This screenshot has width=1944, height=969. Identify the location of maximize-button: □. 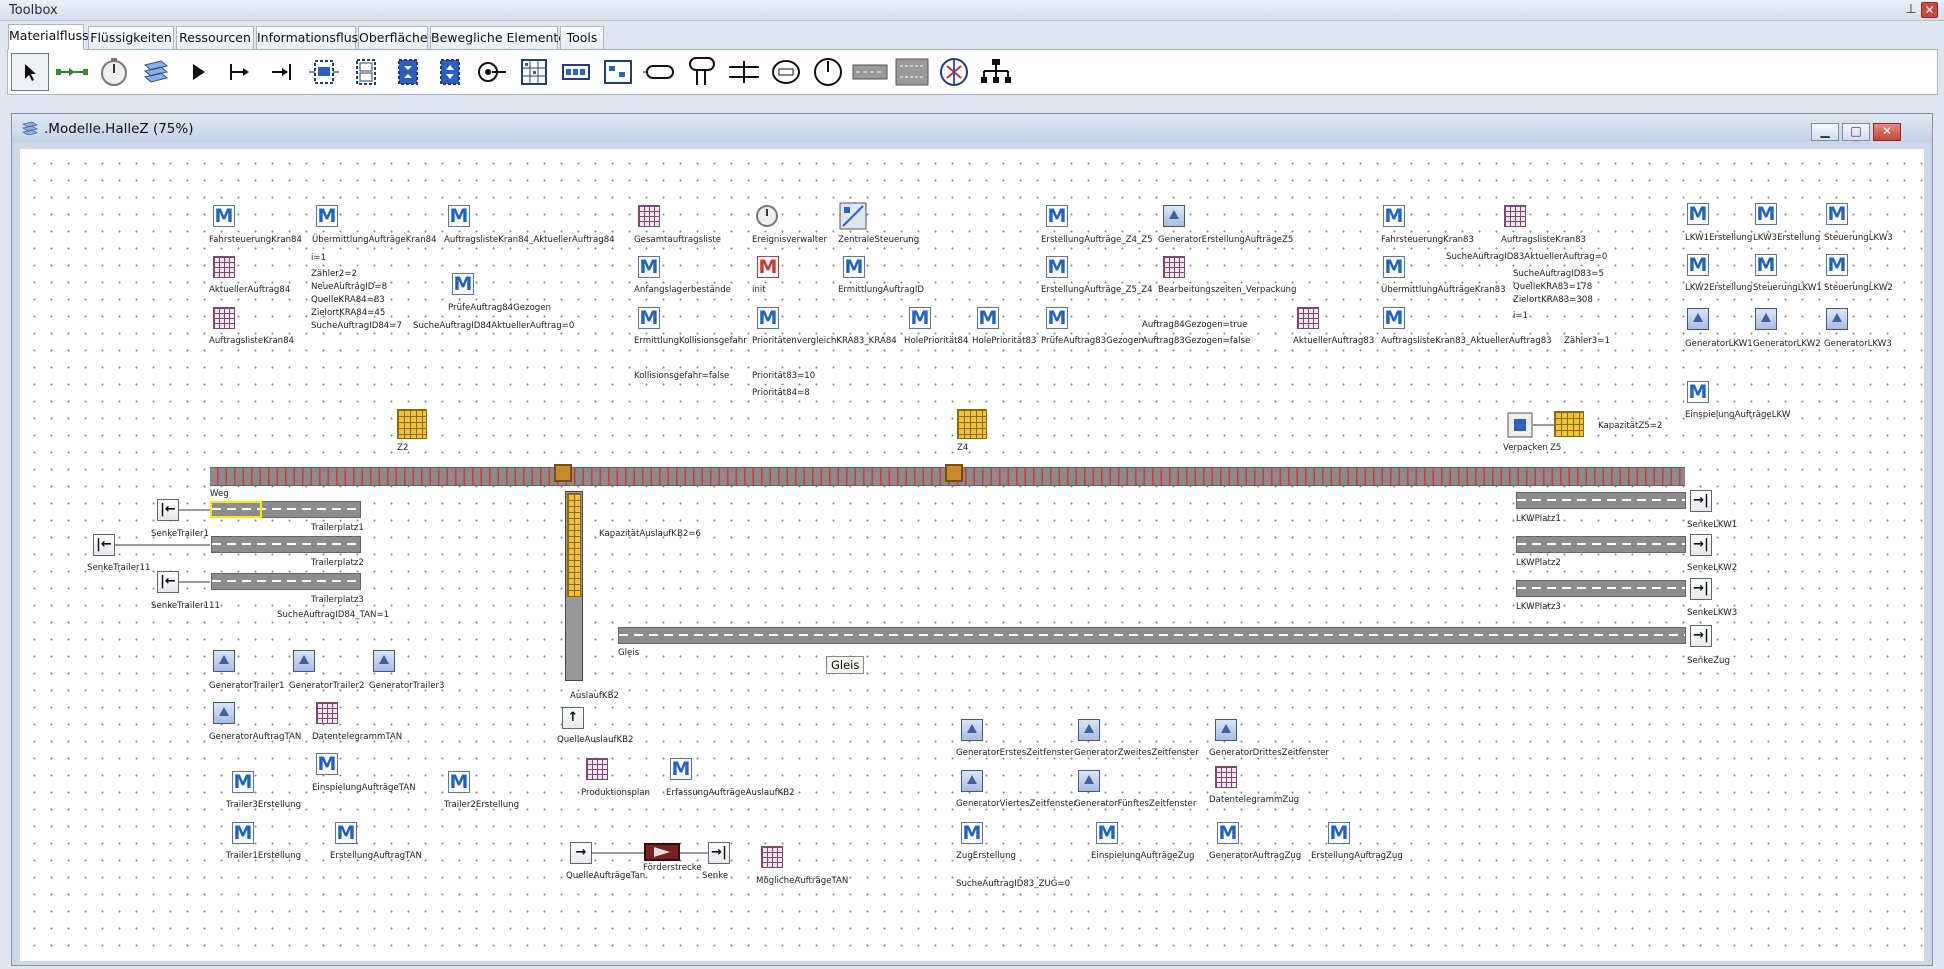
(1856, 132).